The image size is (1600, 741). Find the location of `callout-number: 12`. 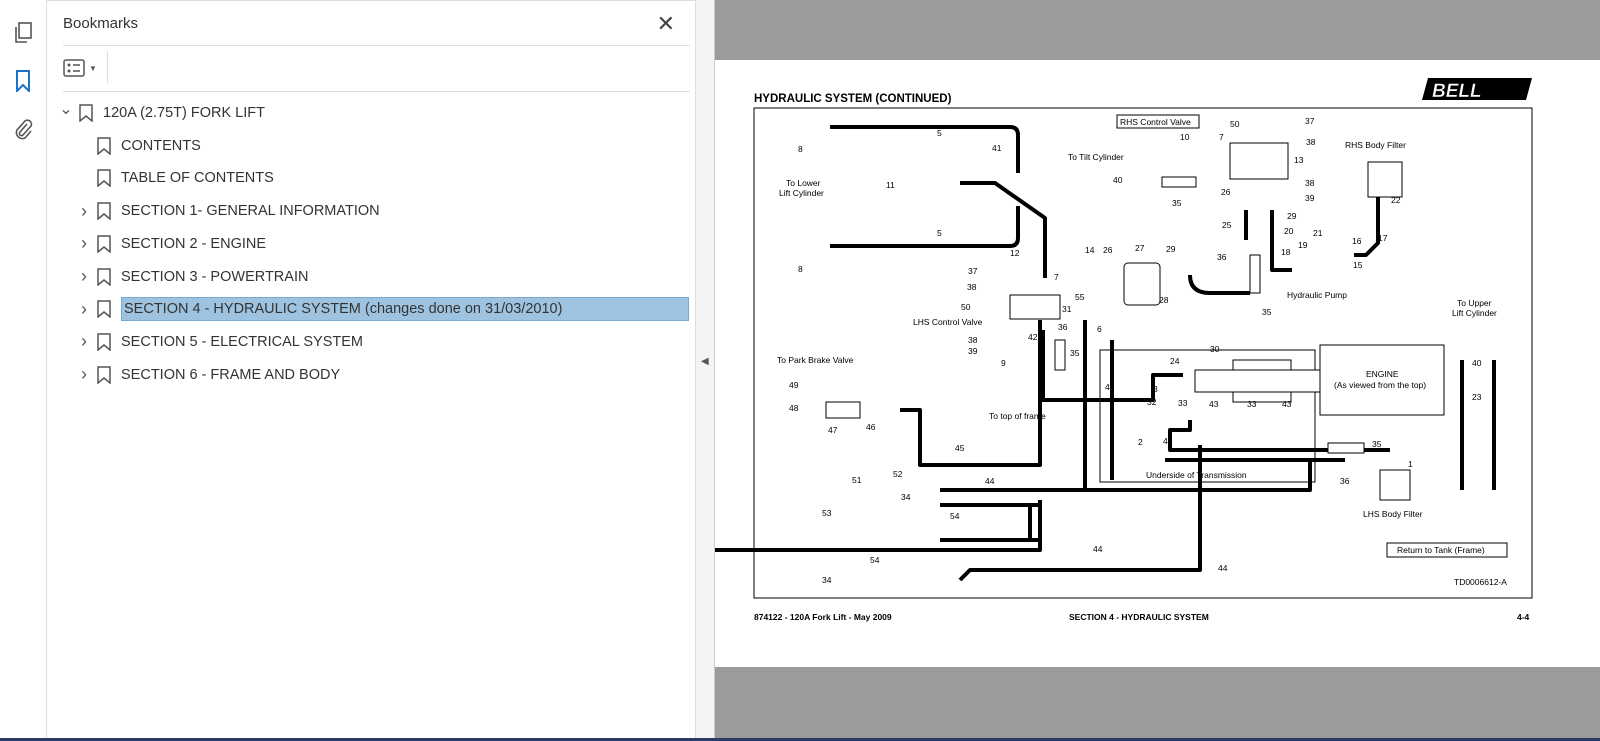

callout-number: 12 is located at coordinates (1015, 253).